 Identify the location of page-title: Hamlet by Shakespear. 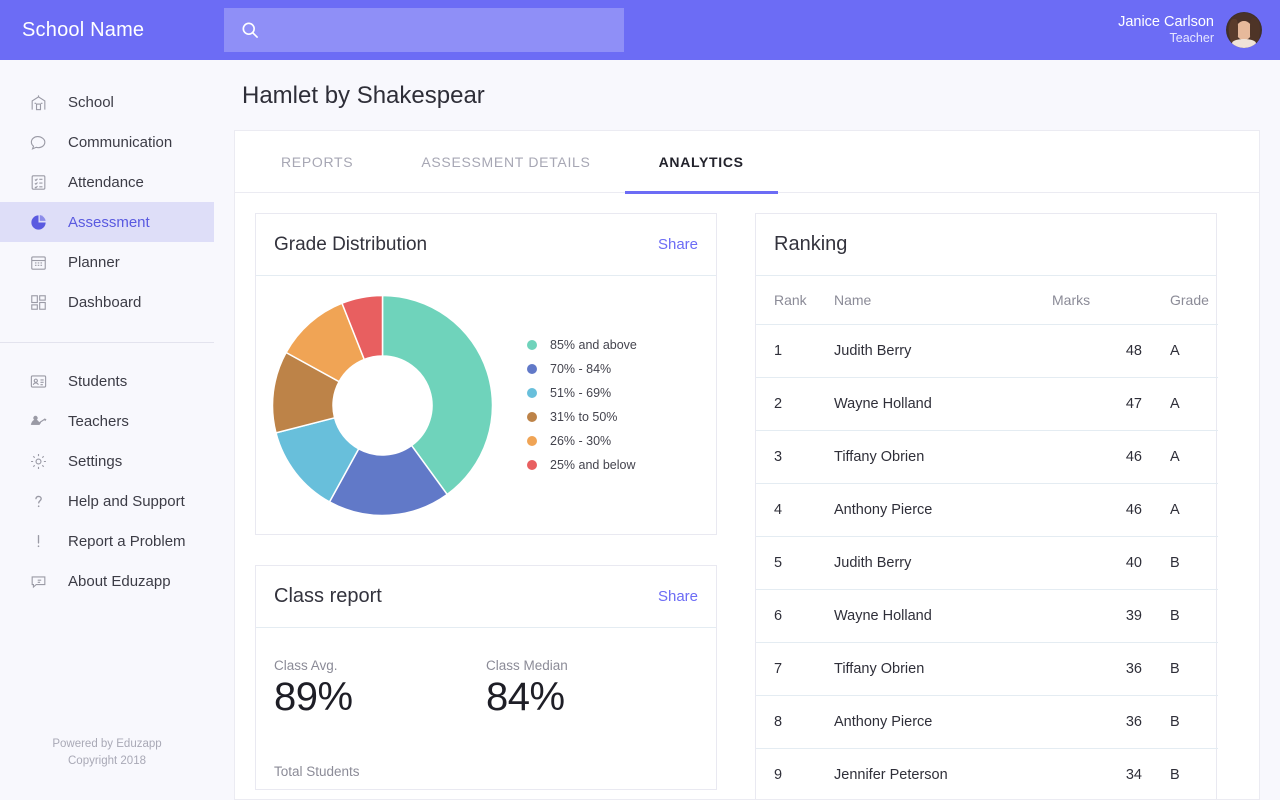
(363, 95).